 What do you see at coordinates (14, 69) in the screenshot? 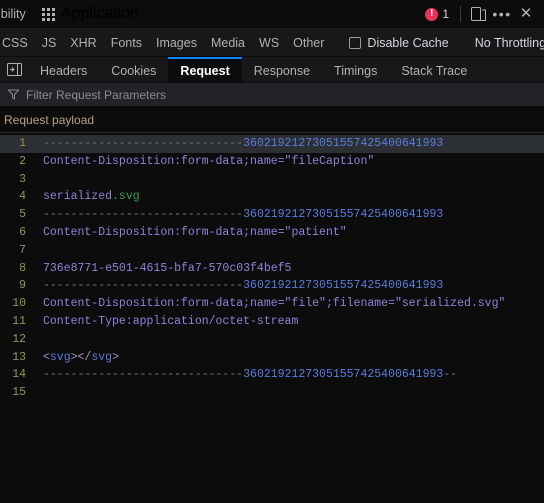
I see `panel-toggle-icon` at bounding box center [14, 69].